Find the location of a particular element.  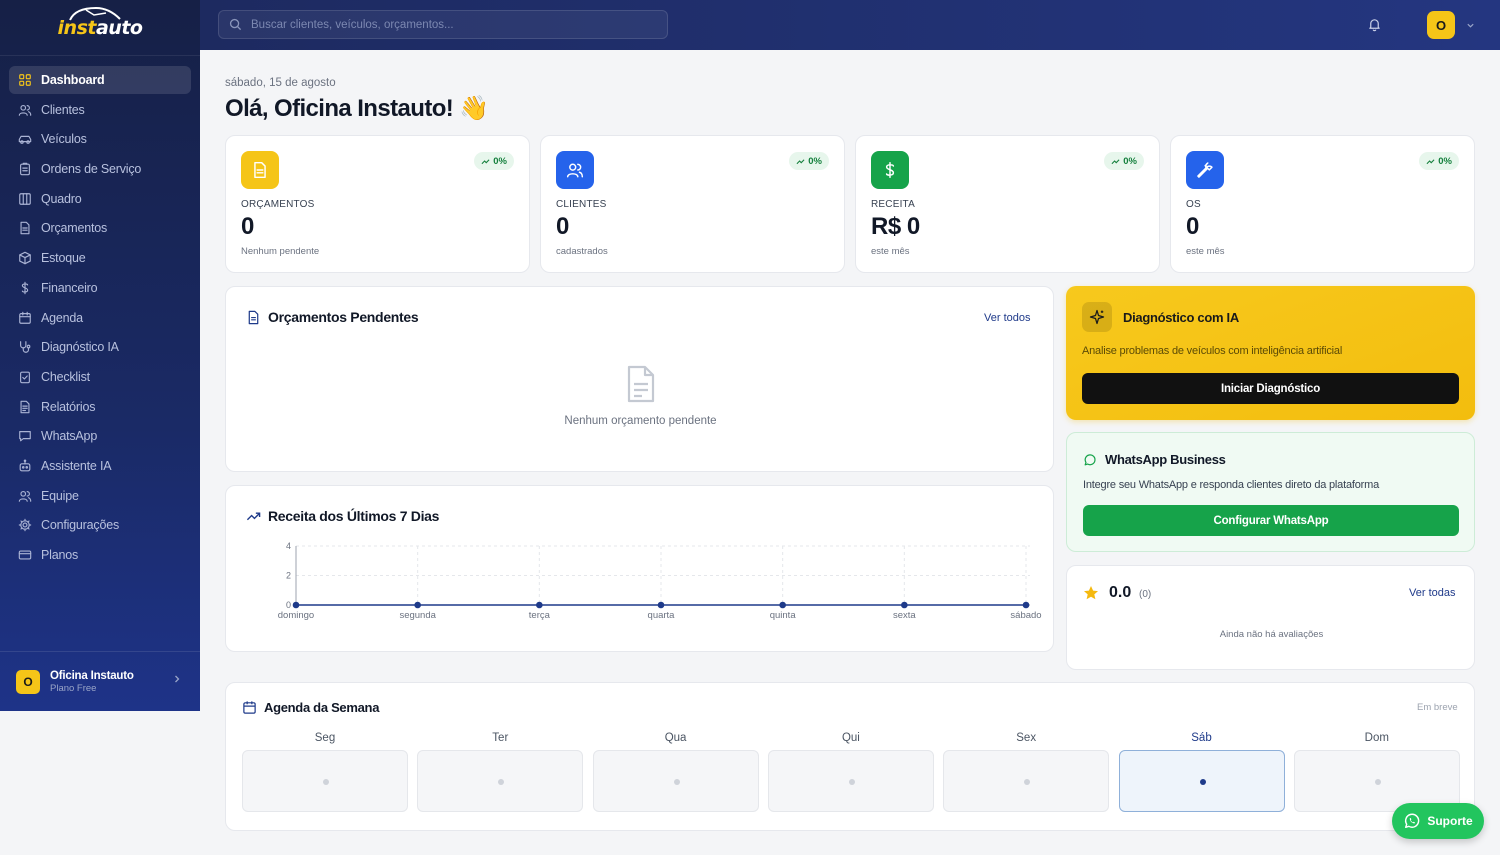

stat-card-os: 0% OS 0 este mês is located at coordinates (1322, 204).